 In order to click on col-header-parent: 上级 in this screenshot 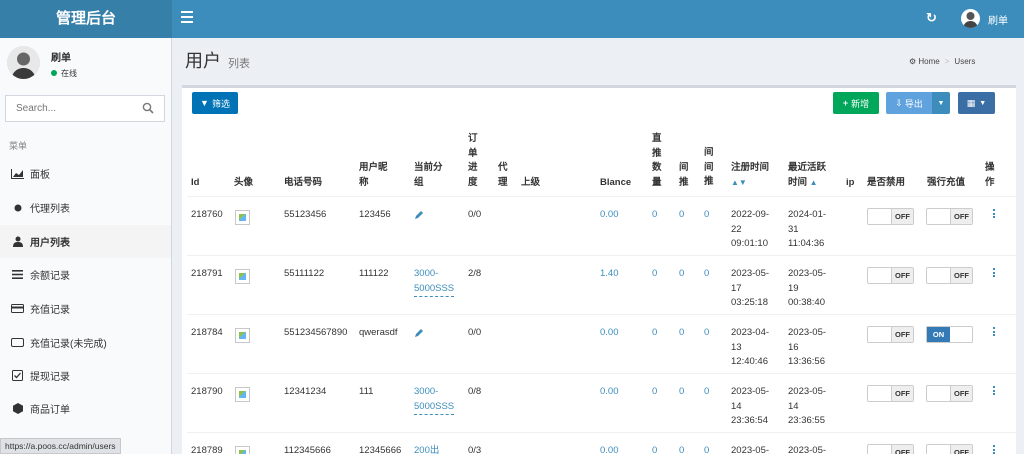, I will do `click(531, 182)`.